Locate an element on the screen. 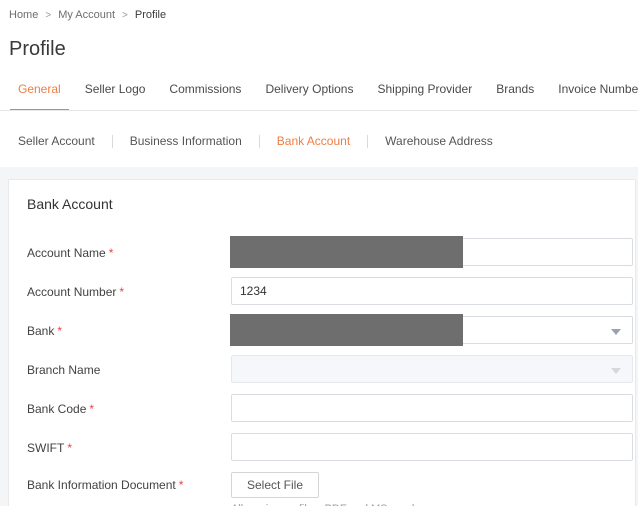 The height and width of the screenshot is (506, 638). form-row-bank-code: Bank Code * is located at coordinates (331, 408).